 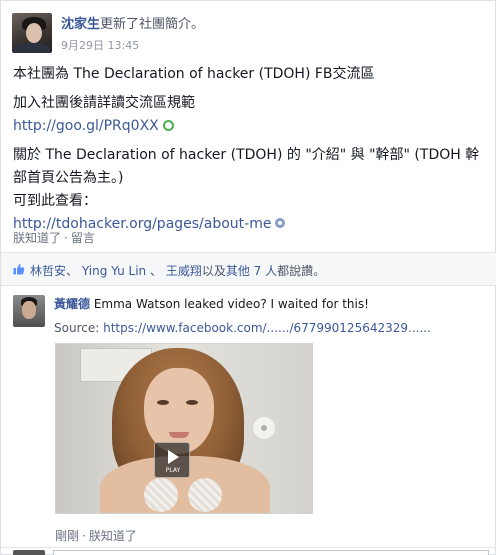 I want to click on comment-actions: 剛剛 · 朕知道了, so click(x=96, y=535).